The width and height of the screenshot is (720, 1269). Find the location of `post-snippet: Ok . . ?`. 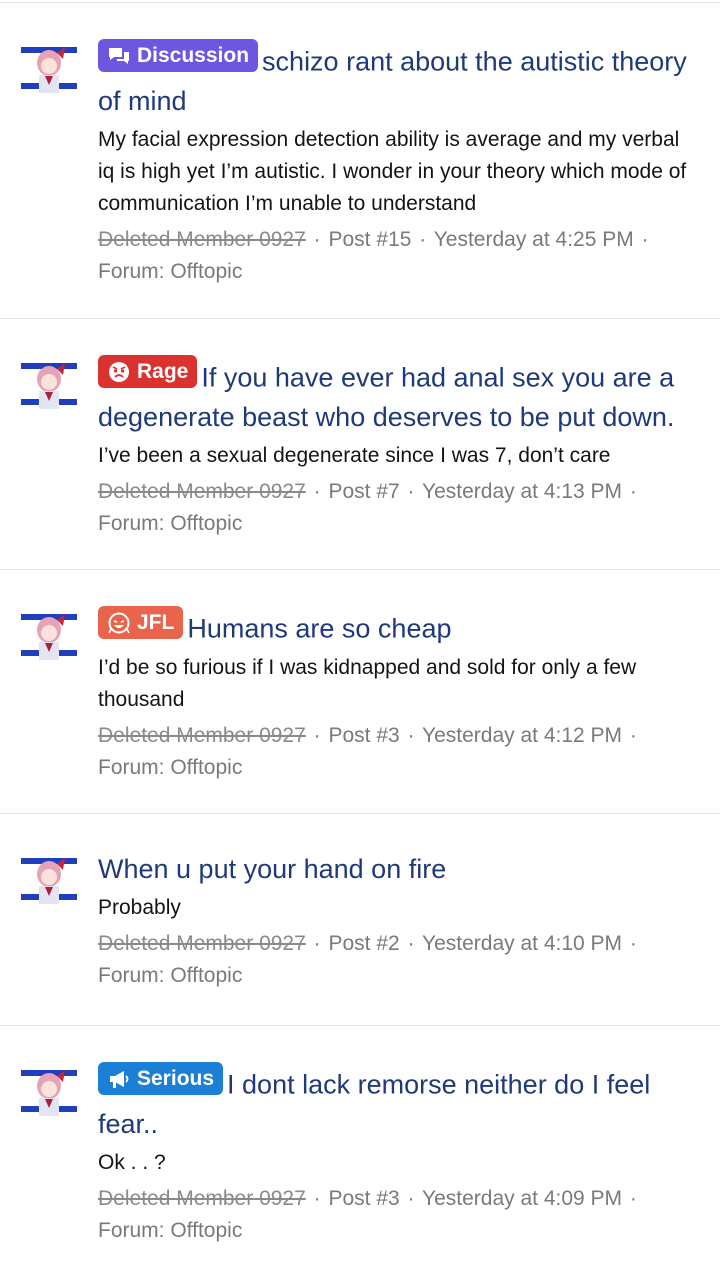

post-snippet: Ok . . ? is located at coordinates (132, 1162).